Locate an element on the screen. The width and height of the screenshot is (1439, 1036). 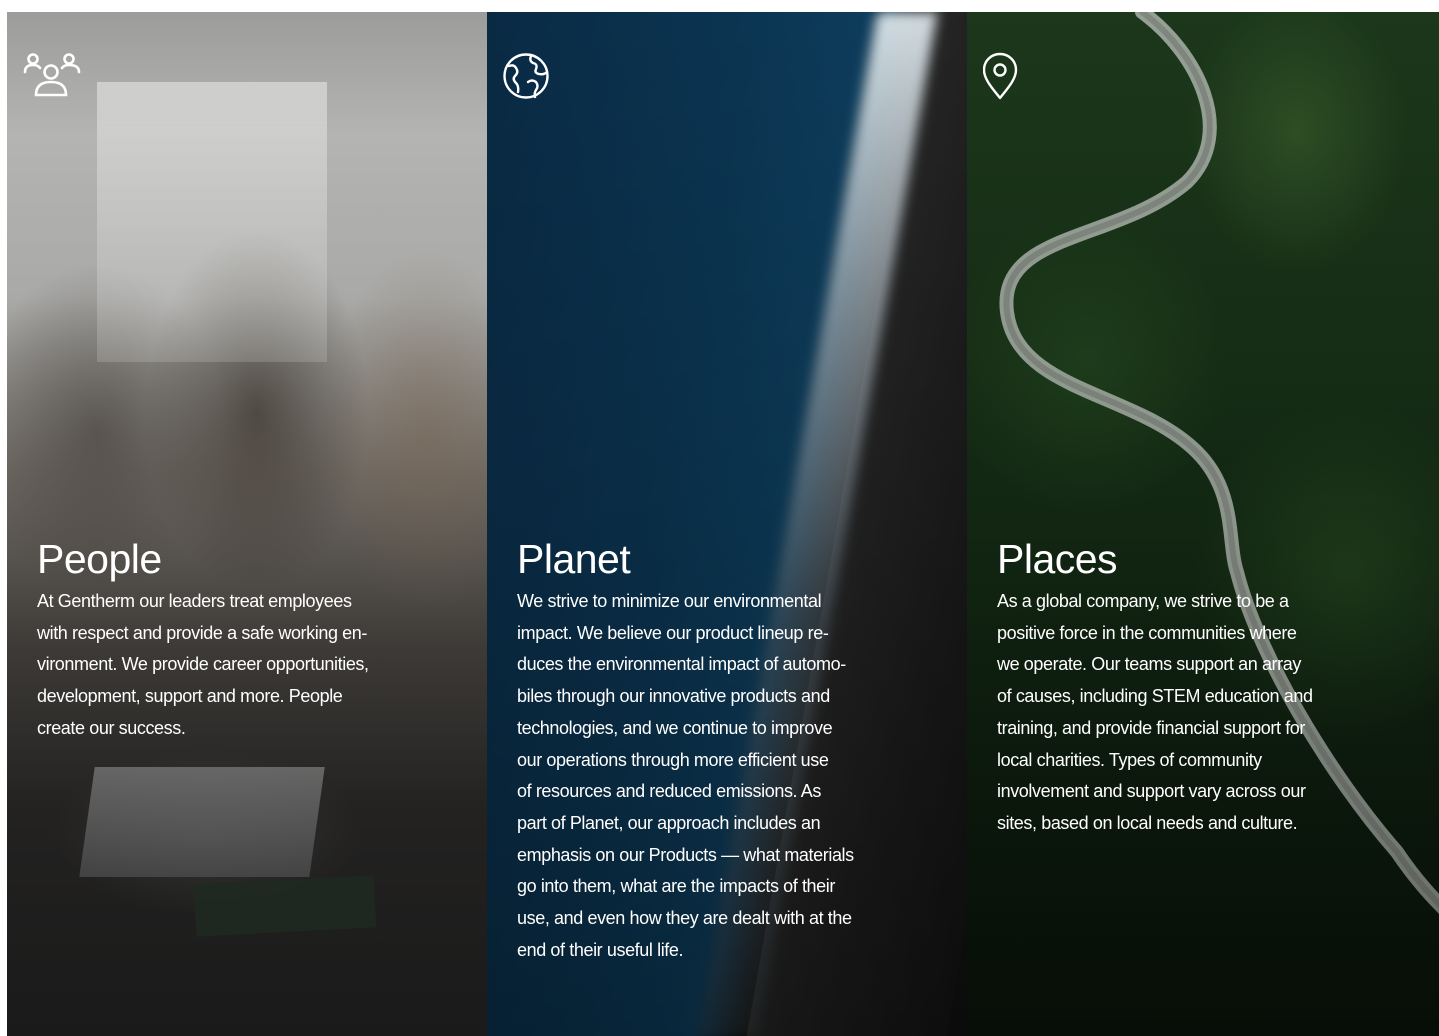
places-title: Places is located at coordinates (1057, 559).